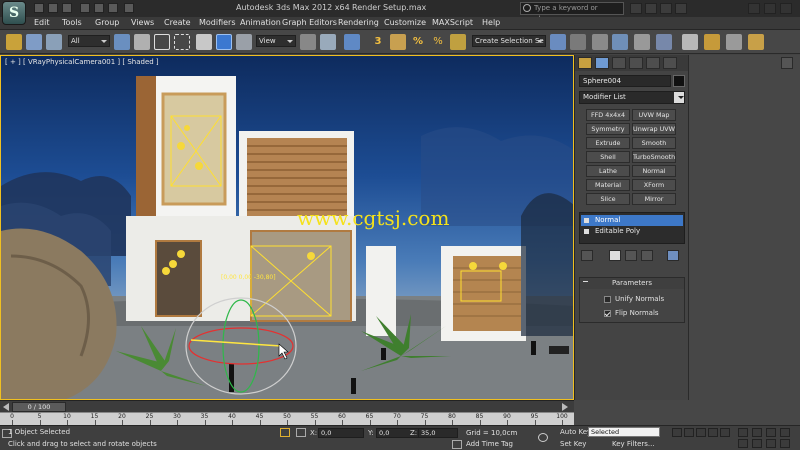  Describe the element at coordinates (608, 157) in the screenshot. I see `modifier-shell-button: Shell` at that location.